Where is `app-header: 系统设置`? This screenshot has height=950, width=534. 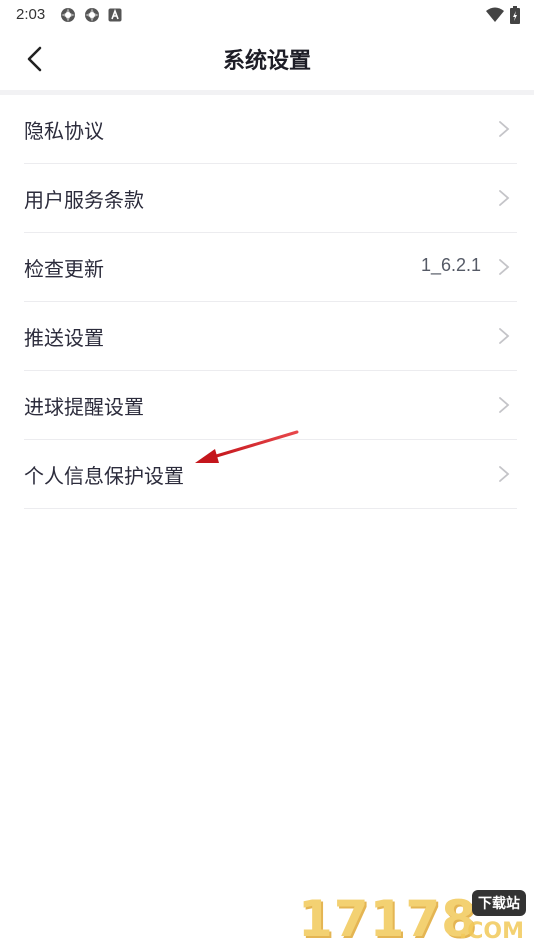 app-header: 系统设置 is located at coordinates (267, 59).